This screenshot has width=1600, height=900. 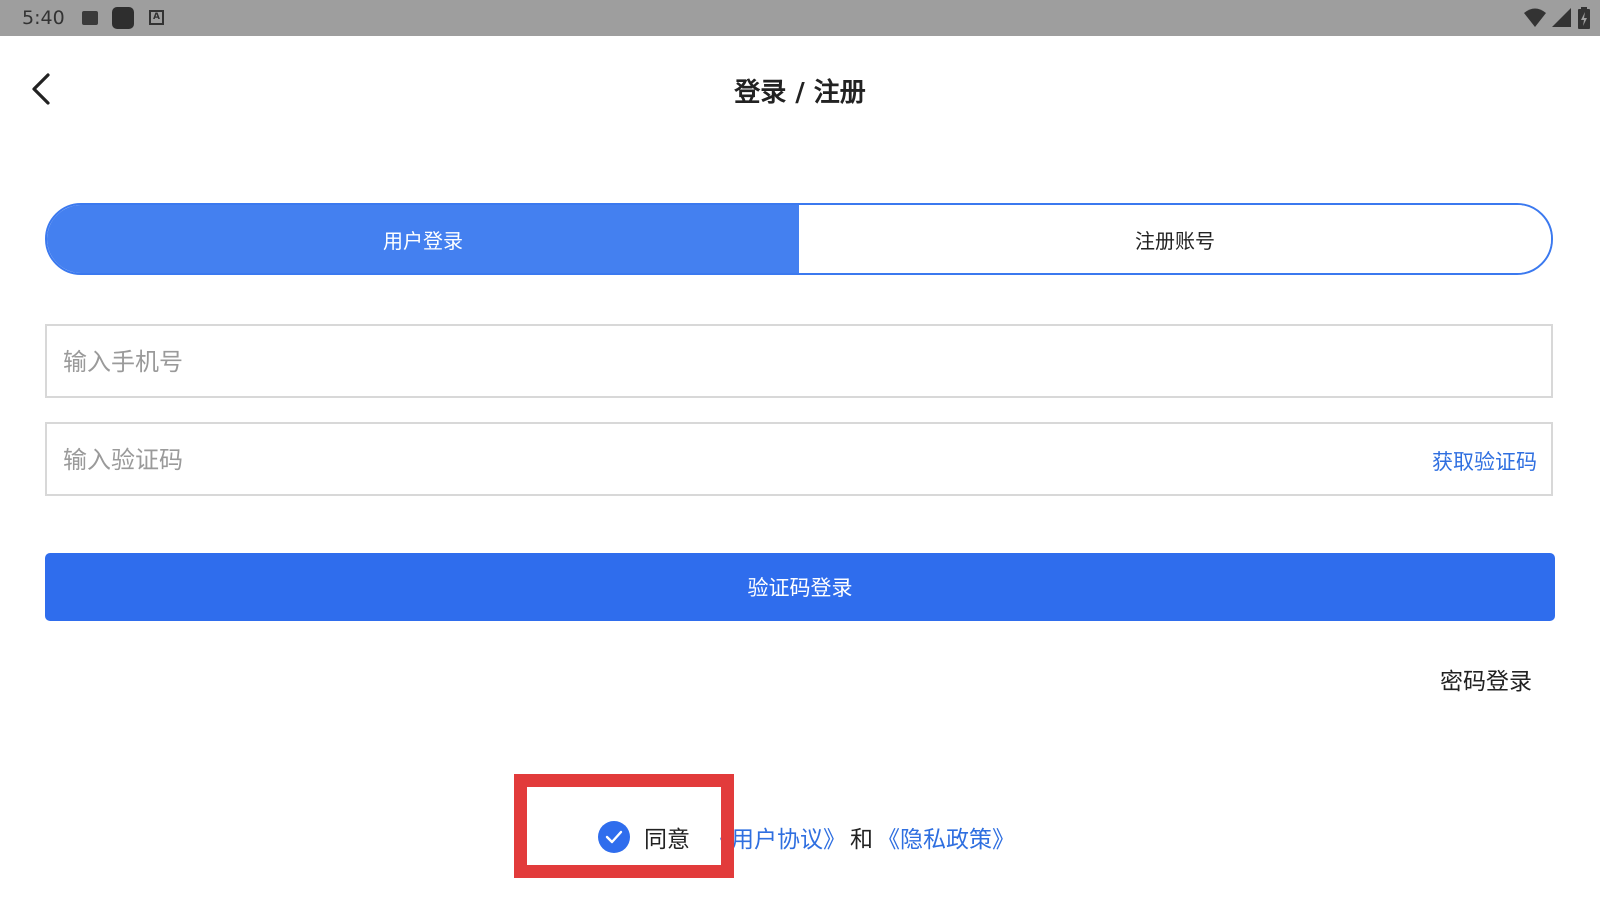 I want to click on status-bar: 5:40 A, so click(x=800, y=18).